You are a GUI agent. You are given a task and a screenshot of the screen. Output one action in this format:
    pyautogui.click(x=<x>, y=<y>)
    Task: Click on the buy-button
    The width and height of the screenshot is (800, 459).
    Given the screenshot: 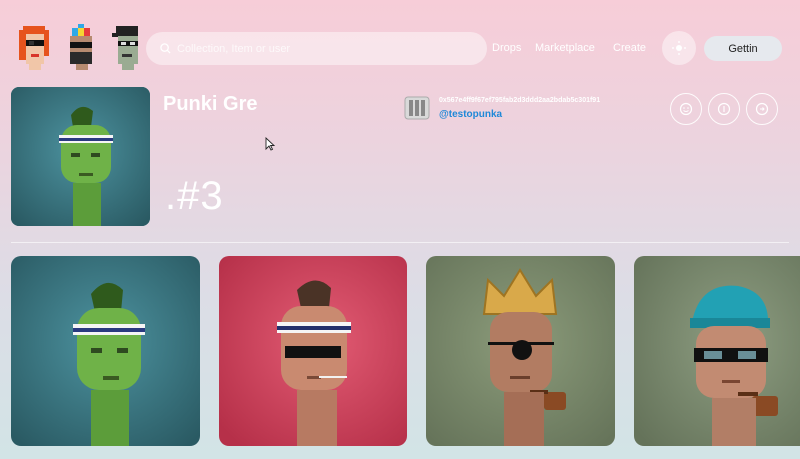 What is the action you would take?
    pyautogui.click(x=724, y=109)
    